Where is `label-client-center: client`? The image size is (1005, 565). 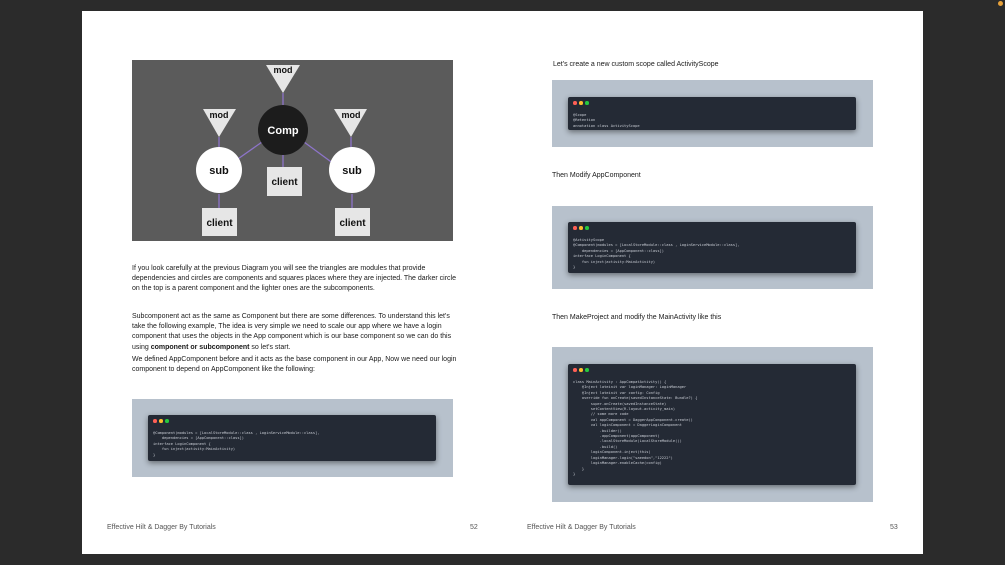
label-client-center: client is located at coordinates (284, 182).